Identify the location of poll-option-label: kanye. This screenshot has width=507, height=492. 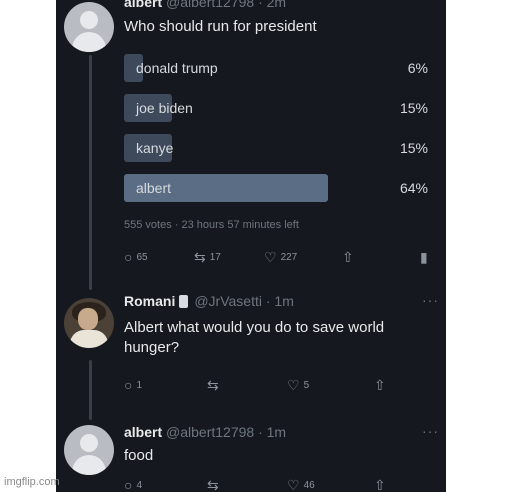
(155, 148).